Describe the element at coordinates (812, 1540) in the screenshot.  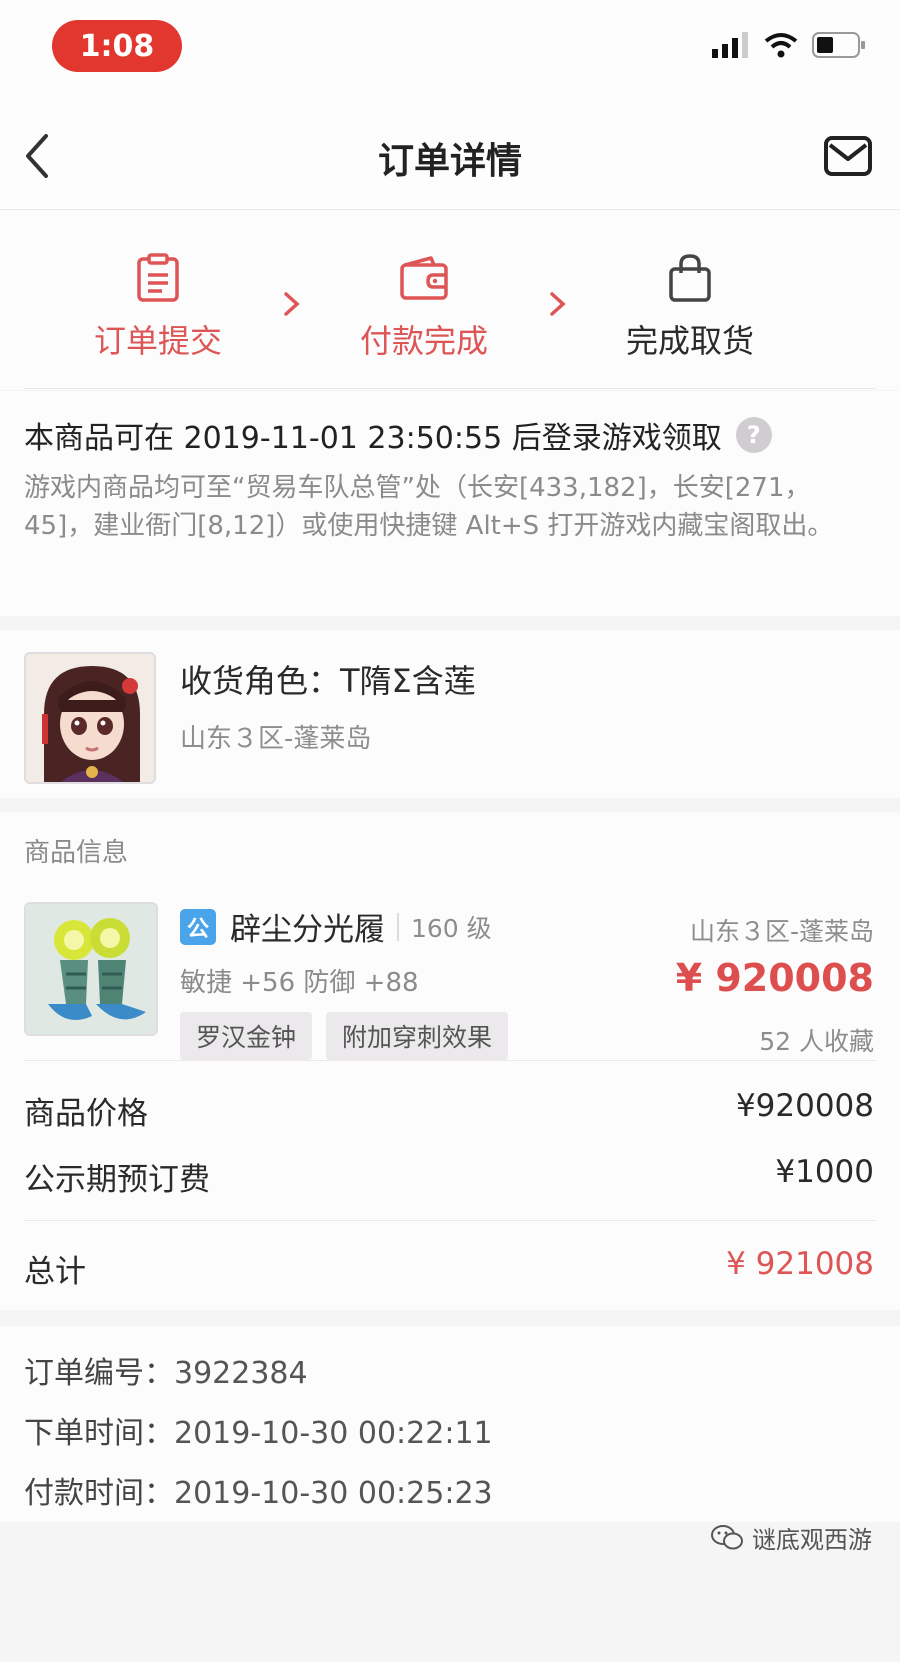
I see `watermark-text: 谜底观西游` at that location.